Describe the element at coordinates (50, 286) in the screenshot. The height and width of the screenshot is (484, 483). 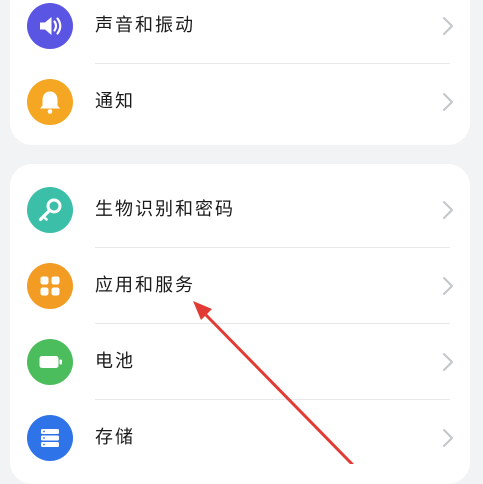
I see `apps-grid-icon` at that location.